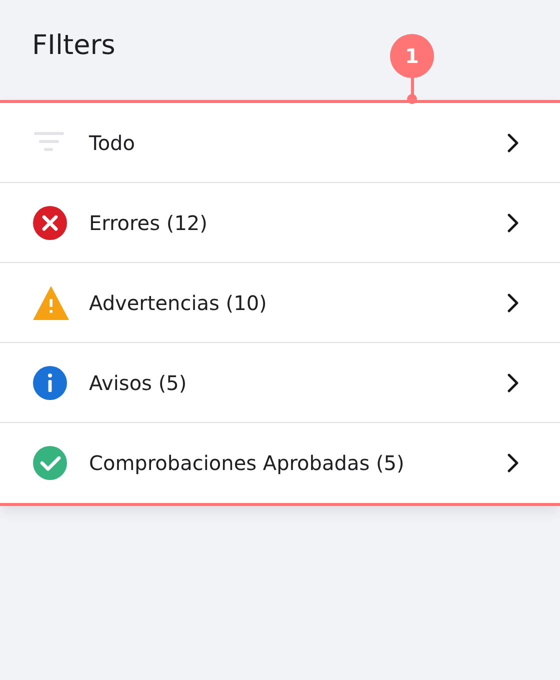 Image resolution: width=560 pixels, height=680 pixels. I want to click on info-icon, so click(51, 382).